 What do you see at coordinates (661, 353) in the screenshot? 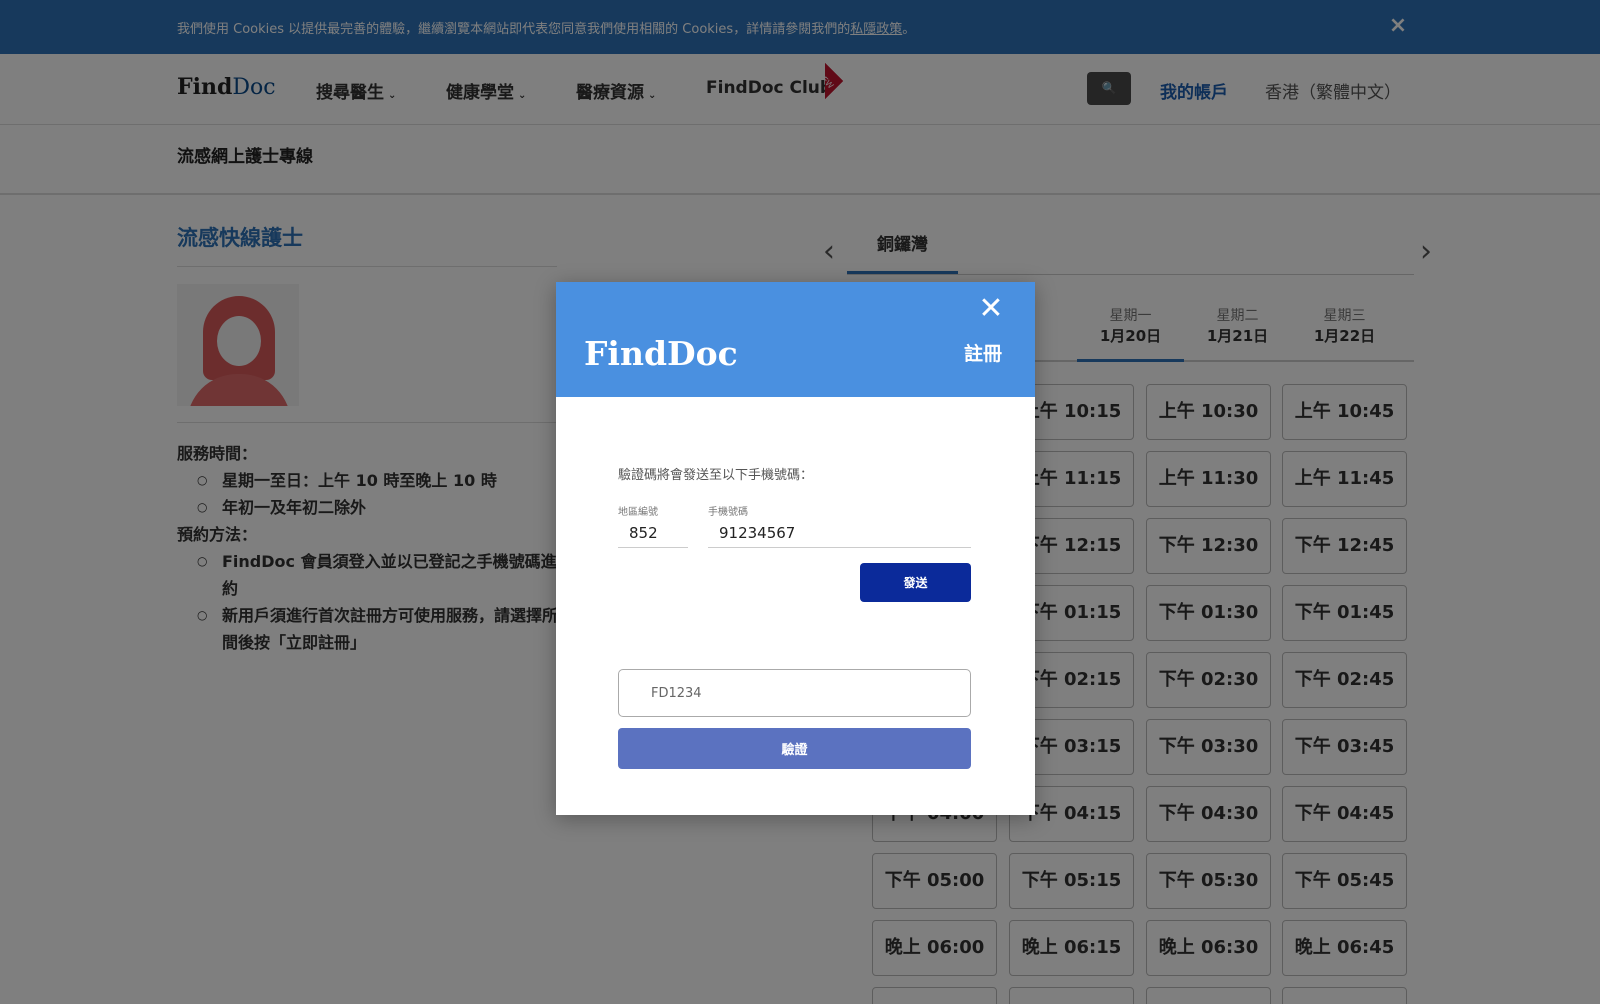
I see `modal-logo: FindDoc` at bounding box center [661, 353].